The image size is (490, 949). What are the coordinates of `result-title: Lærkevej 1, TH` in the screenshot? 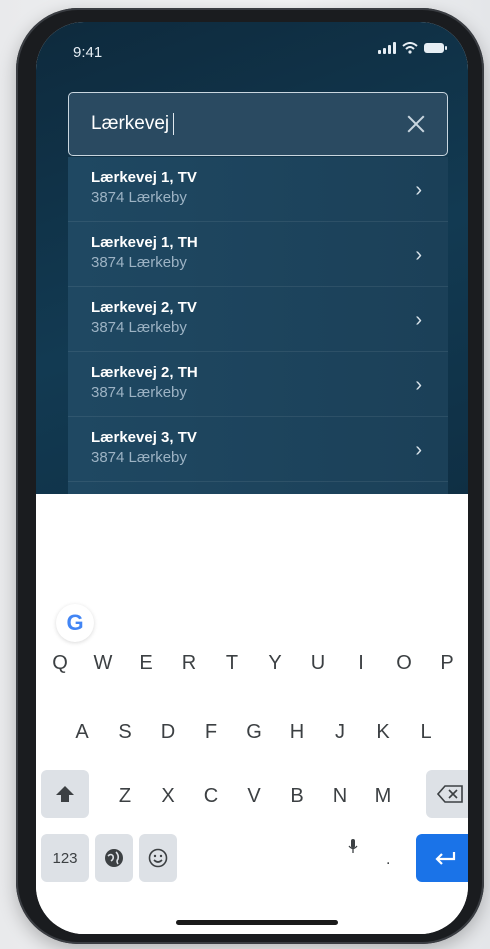 It's located at (144, 242).